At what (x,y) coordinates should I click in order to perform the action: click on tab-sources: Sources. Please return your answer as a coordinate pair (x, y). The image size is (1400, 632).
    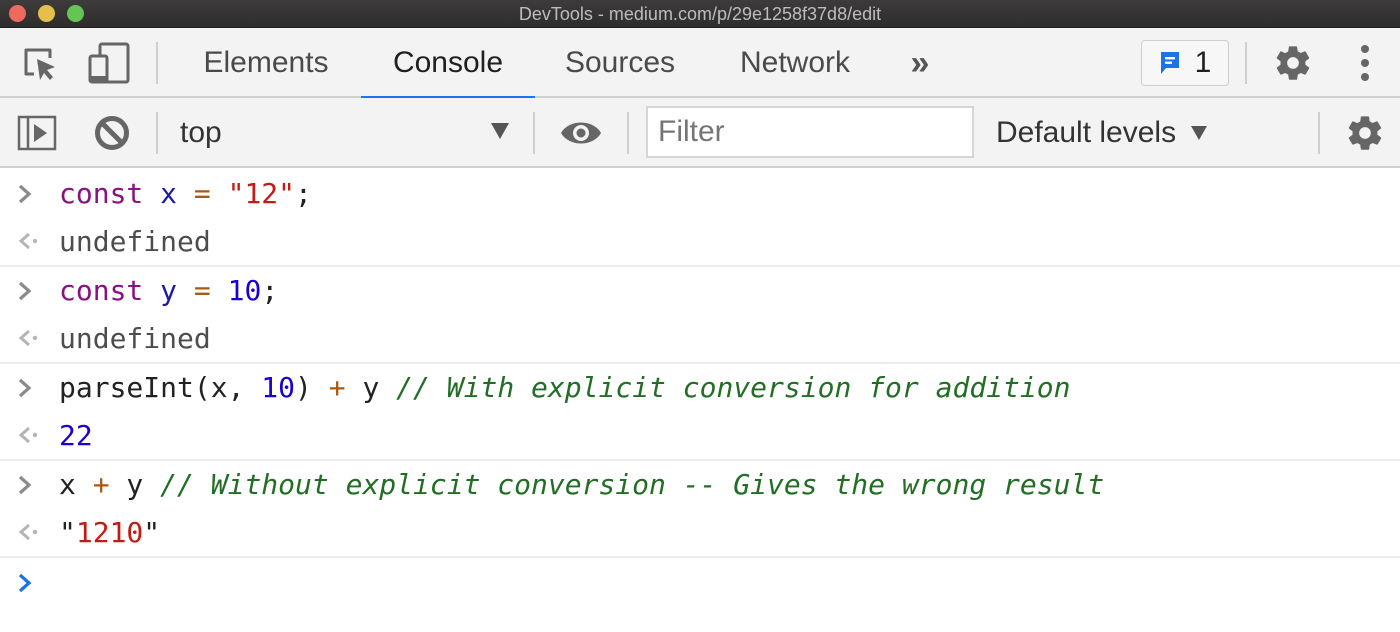
    Looking at the image, I should click on (620, 63).